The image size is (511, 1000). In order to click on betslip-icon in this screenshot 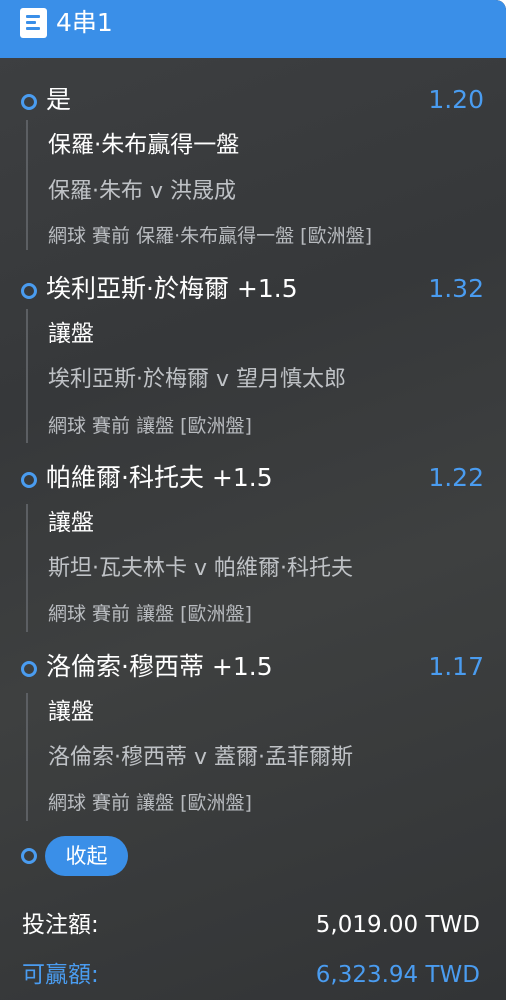, I will do `click(33, 23)`.